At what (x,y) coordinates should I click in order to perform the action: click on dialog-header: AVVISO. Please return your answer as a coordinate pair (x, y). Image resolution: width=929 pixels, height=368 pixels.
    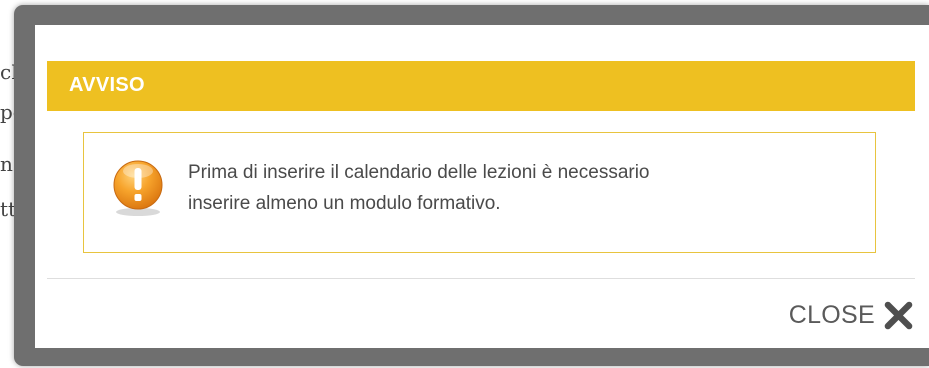
    Looking at the image, I should click on (481, 86).